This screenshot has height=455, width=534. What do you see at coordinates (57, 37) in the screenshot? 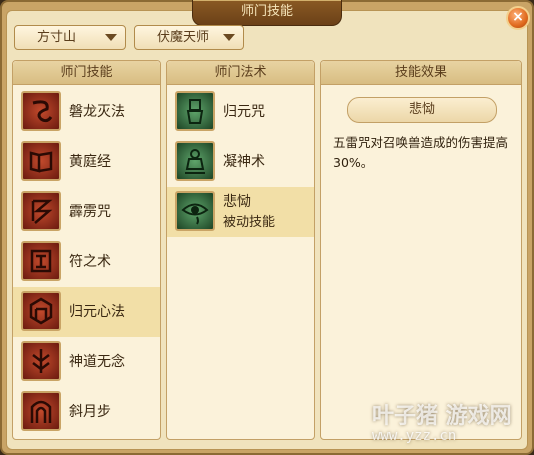
I see `sect-dropdown-value: 方寸山` at bounding box center [57, 37].